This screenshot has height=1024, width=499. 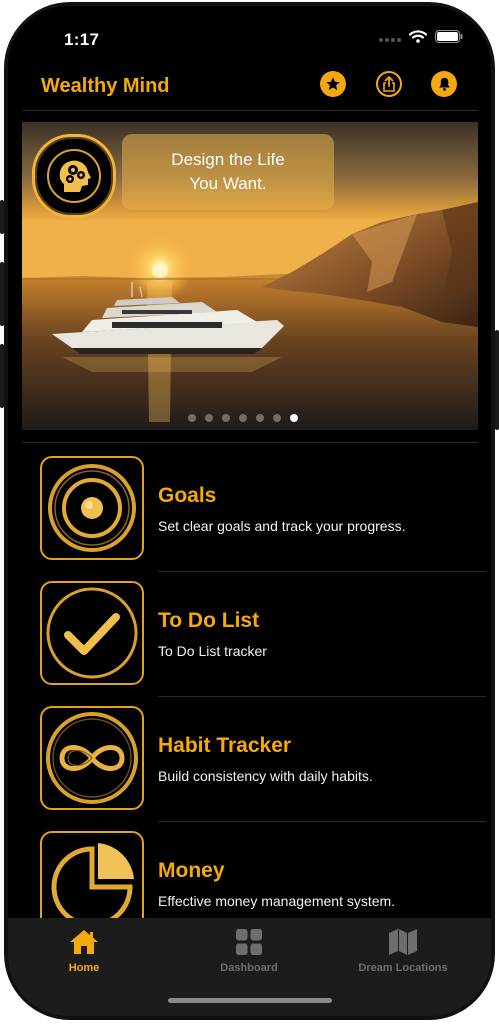 What do you see at coordinates (228, 159) in the screenshot?
I see `hero-quote-line1: Design the Life` at bounding box center [228, 159].